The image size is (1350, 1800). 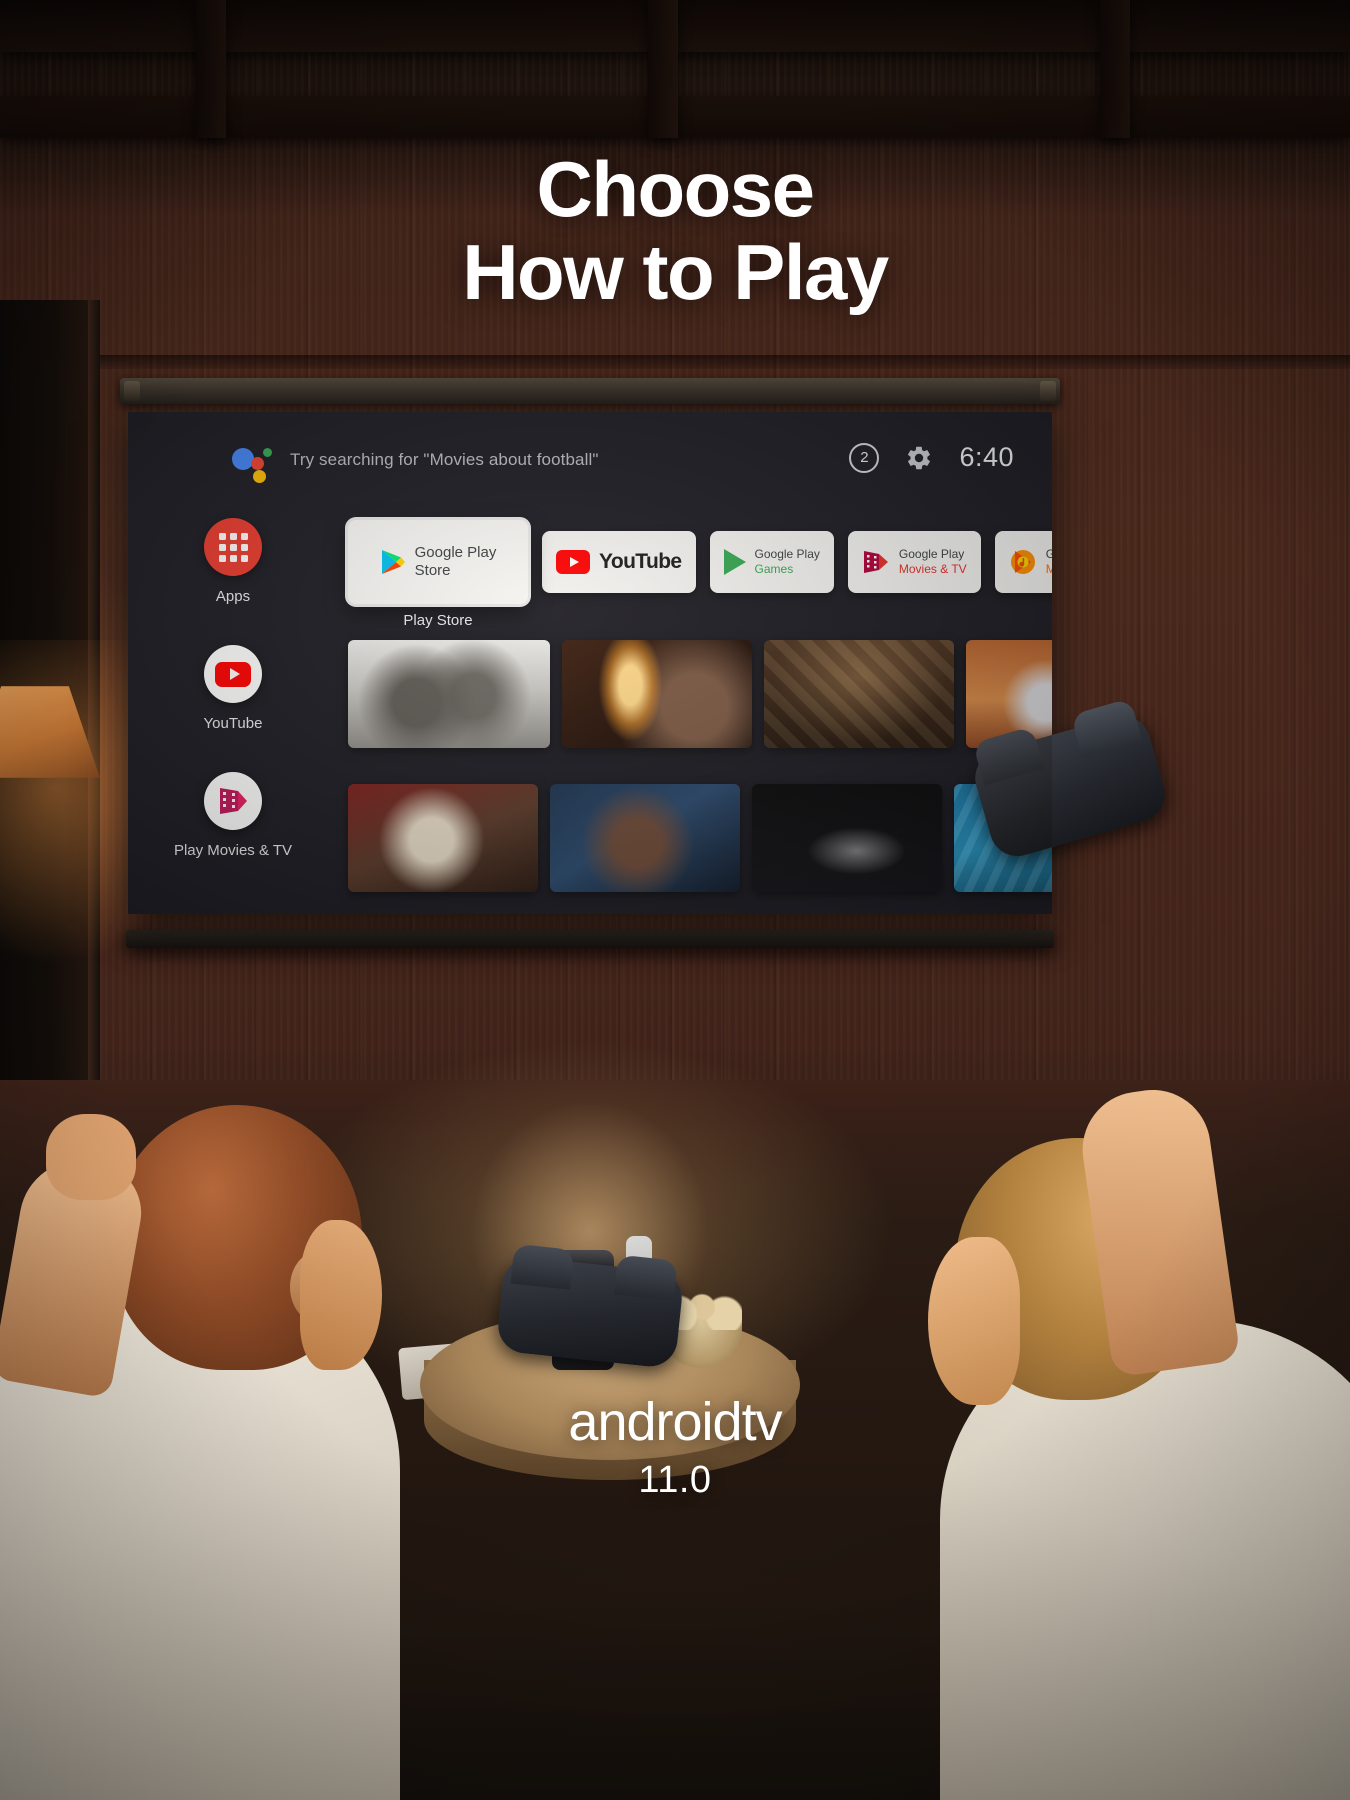 I want to click on app-card-play-movies-tv: Google Play Movies & TV, so click(x=914, y=562).